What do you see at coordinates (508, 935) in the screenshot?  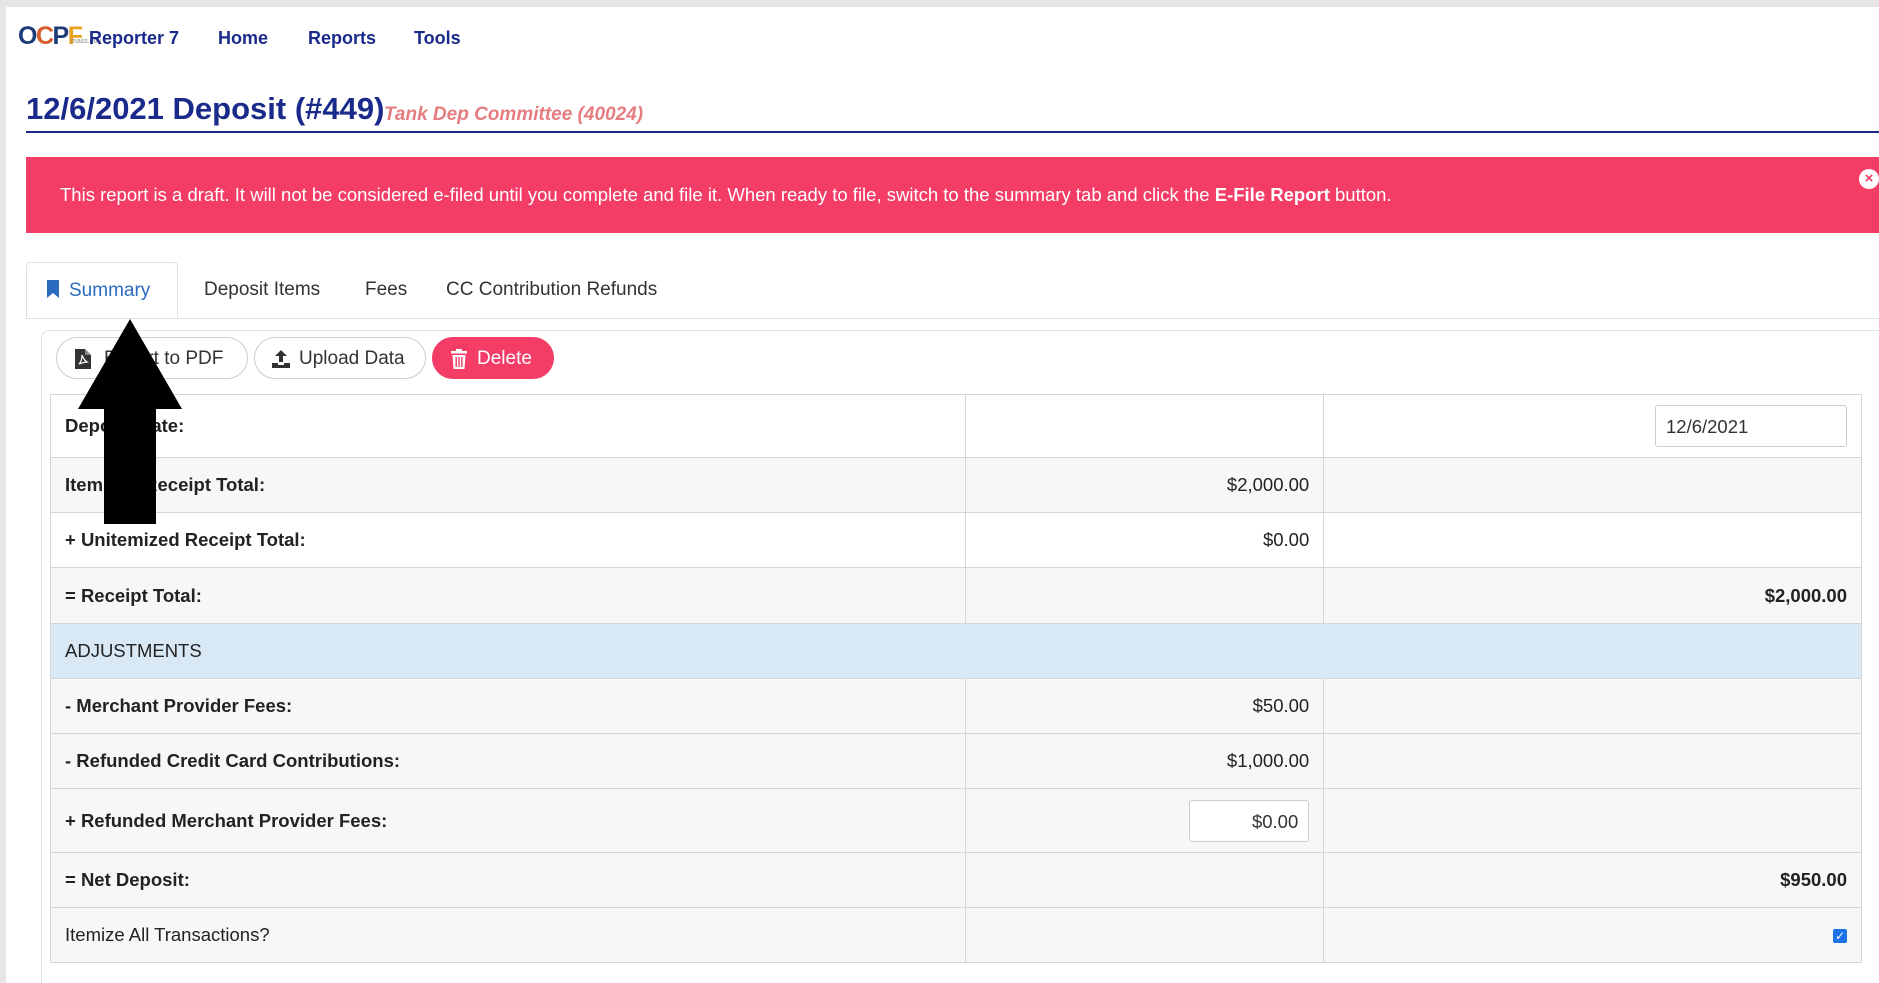 I see `itemize-all-label: Itemize All Transactions?` at bounding box center [508, 935].